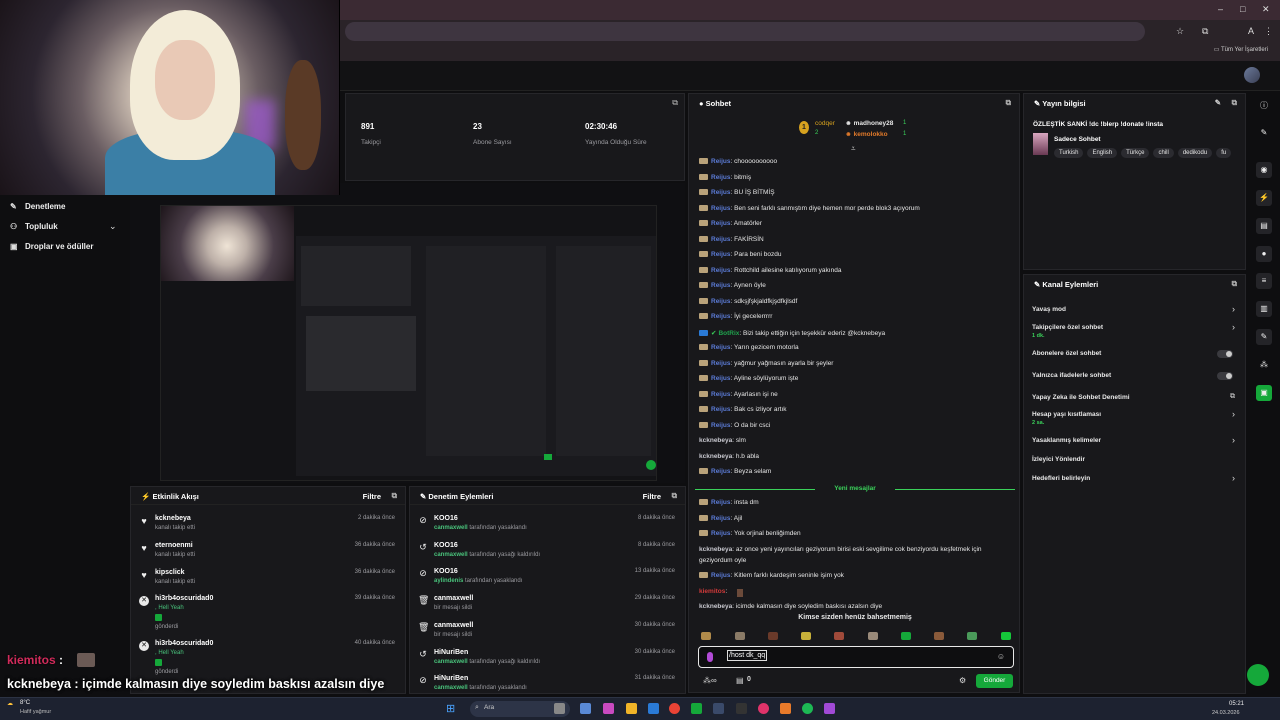 This screenshot has width=1280, height=720. I want to click on channel-action-item: Hedefleri belirleyin ›, so click(1134, 483).